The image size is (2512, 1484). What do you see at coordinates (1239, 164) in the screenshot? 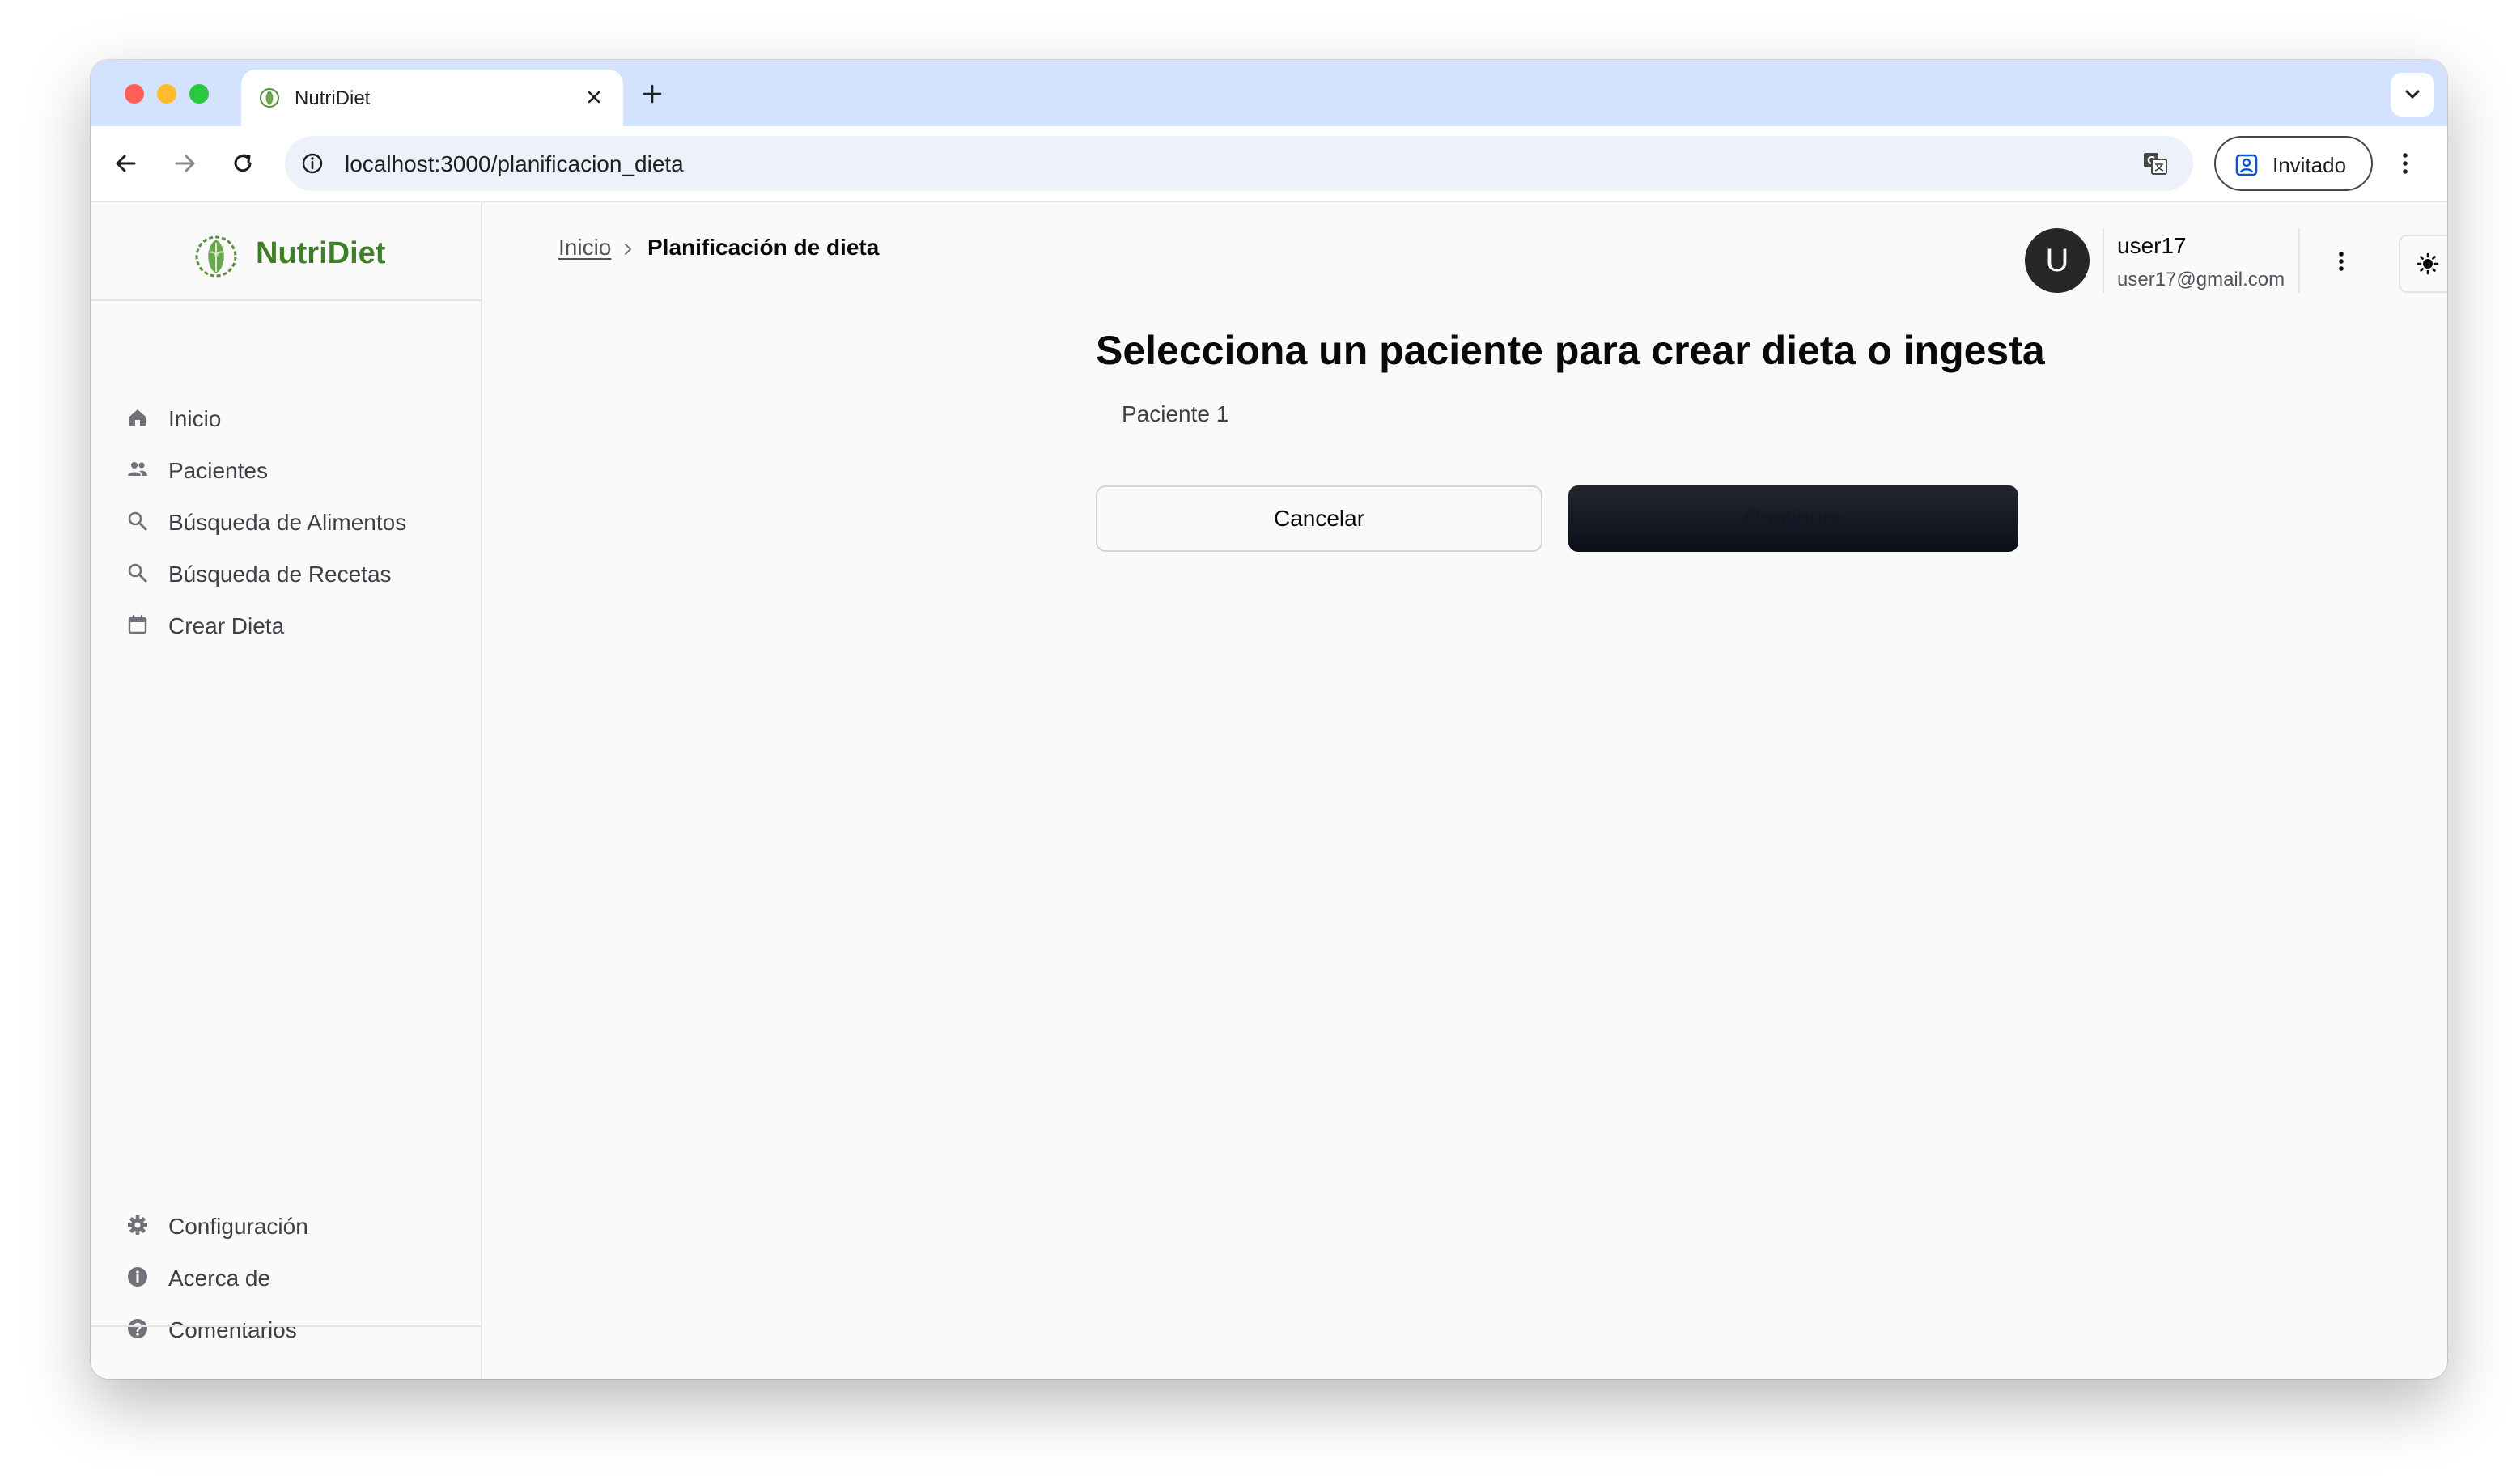
I see `address-bar: localhost:3000/planificacion_dieta G` at bounding box center [1239, 164].